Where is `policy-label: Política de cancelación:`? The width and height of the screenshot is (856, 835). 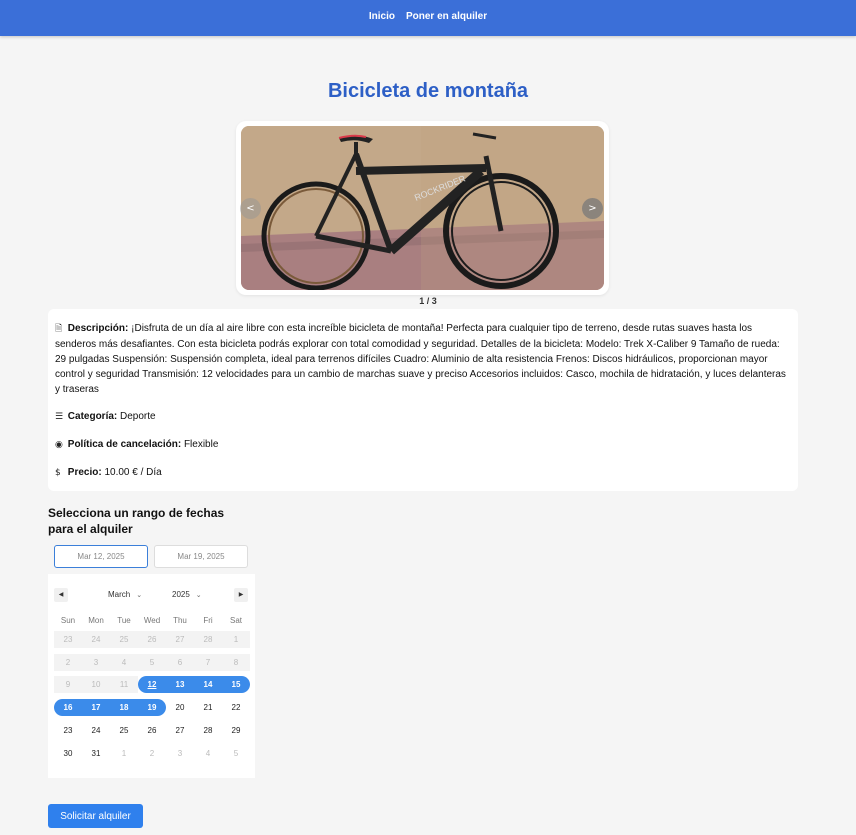 policy-label: Política de cancelación: is located at coordinates (124, 444).